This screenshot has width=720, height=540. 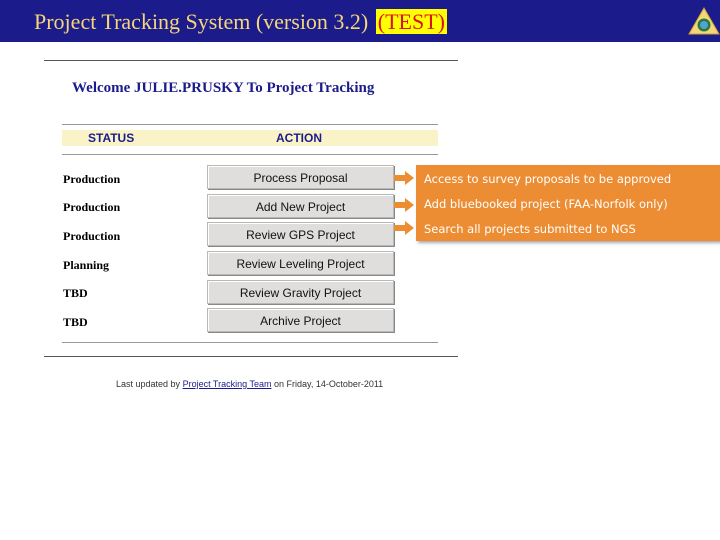 What do you see at coordinates (300, 177) in the screenshot?
I see `process-proposal-button: Process Proposal` at bounding box center [300, 177].